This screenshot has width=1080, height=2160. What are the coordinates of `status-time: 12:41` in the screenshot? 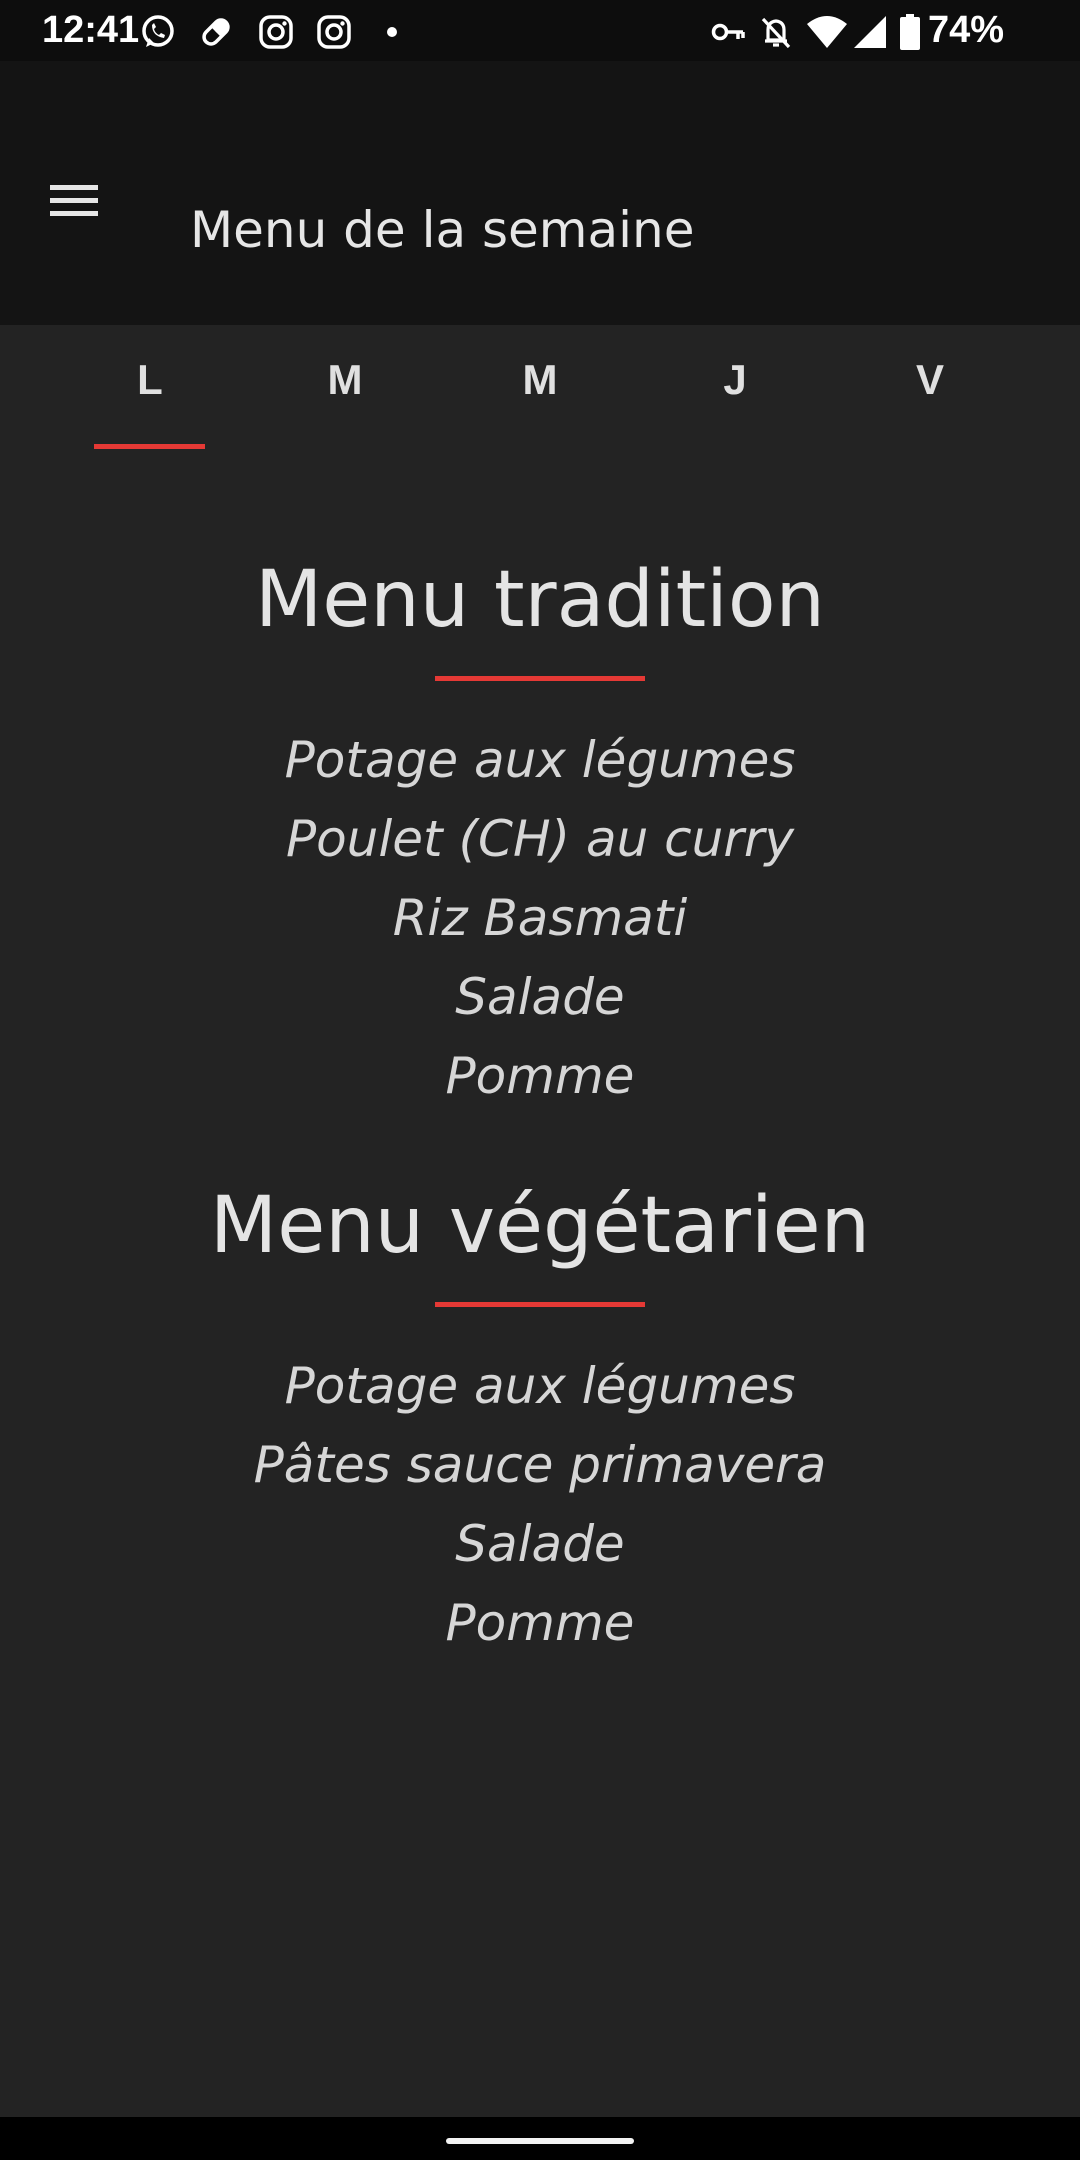 It's located at (91, 30).